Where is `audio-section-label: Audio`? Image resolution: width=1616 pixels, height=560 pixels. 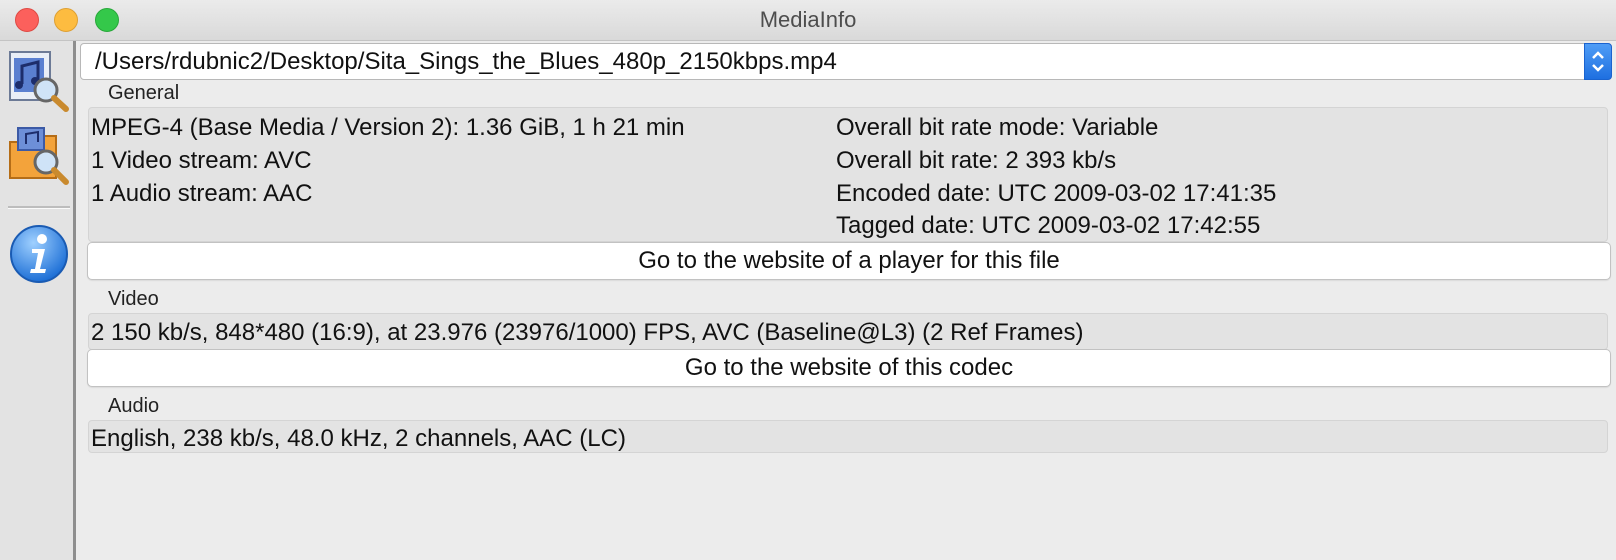
audio-section-label: Audio is located at coordinates (134, 406).